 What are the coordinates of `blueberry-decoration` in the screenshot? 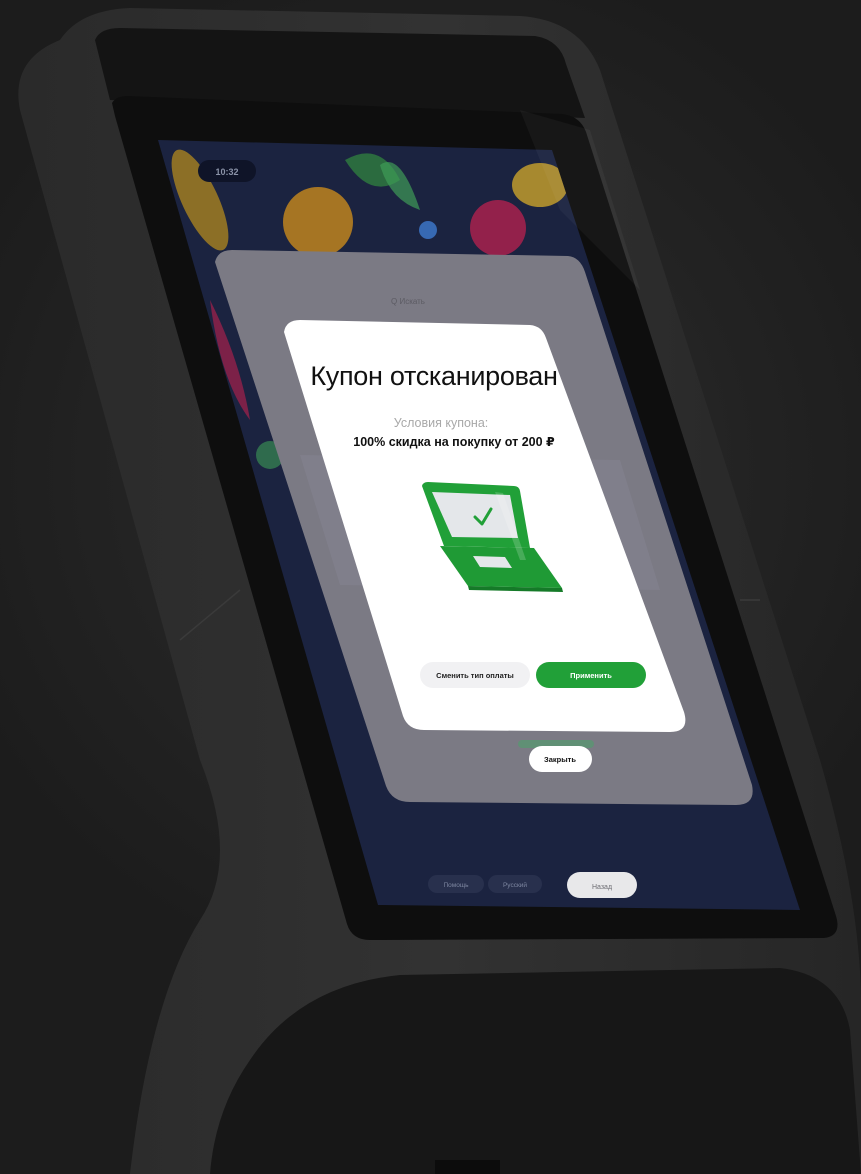 It's located at (428, 230).